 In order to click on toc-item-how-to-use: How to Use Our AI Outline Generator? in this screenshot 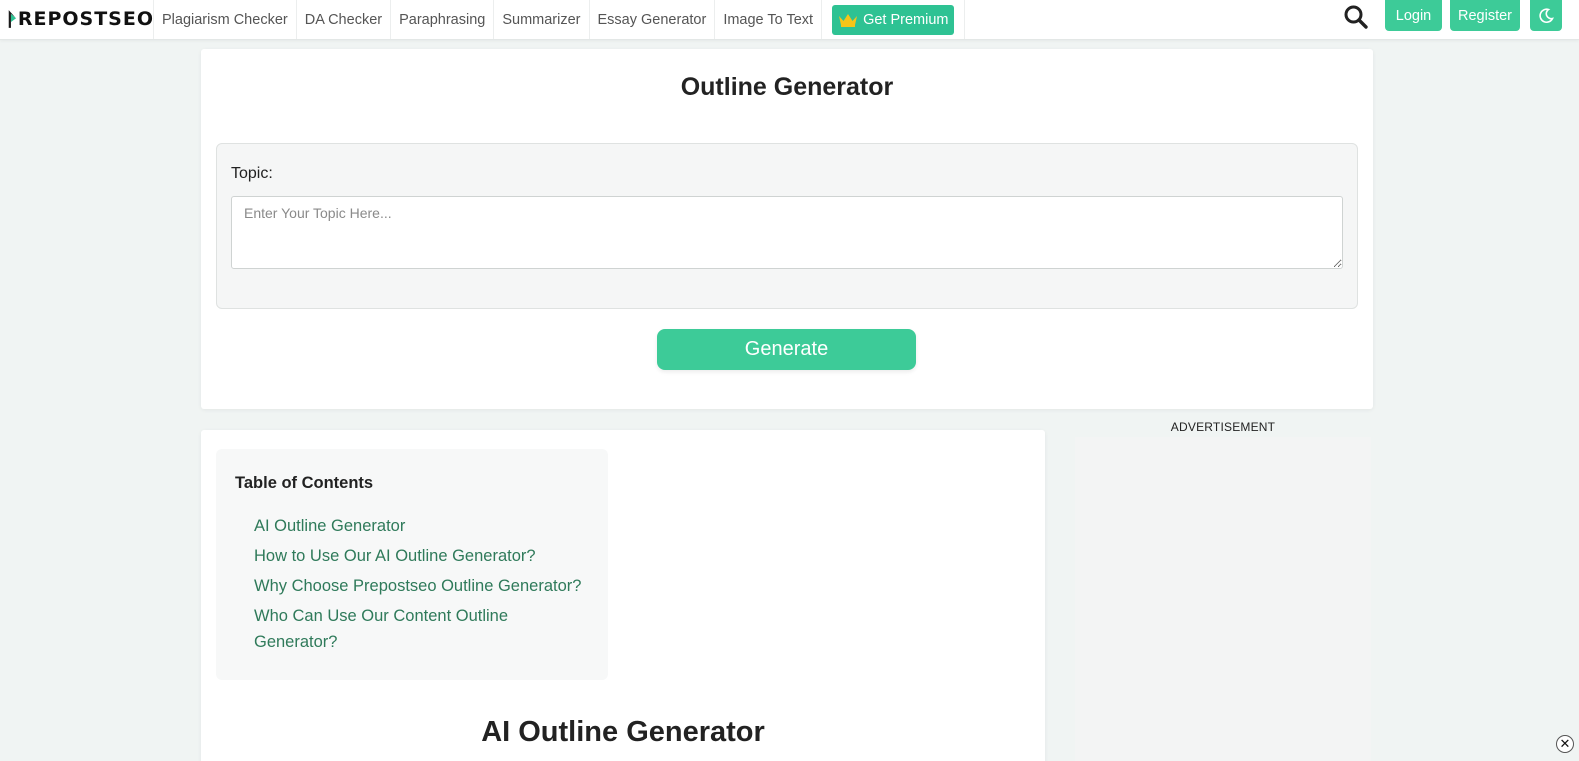, I will do `click(424, 556)`.